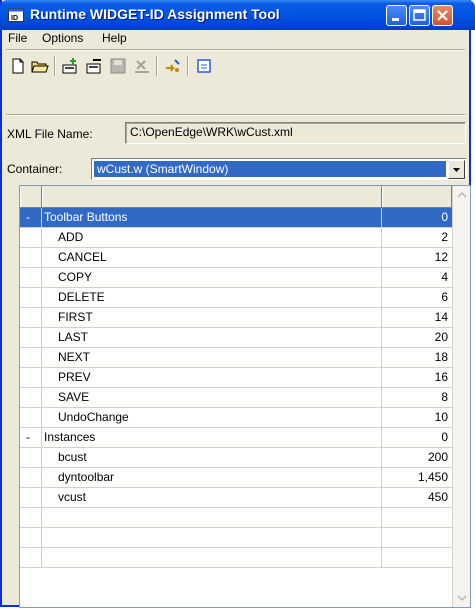 The width and height of the screenshot is (475, 609). What do you see at coordinates (212, 417) in the screenshot?
I see `row-name: UndoChange` at bounding box center [212, 417].